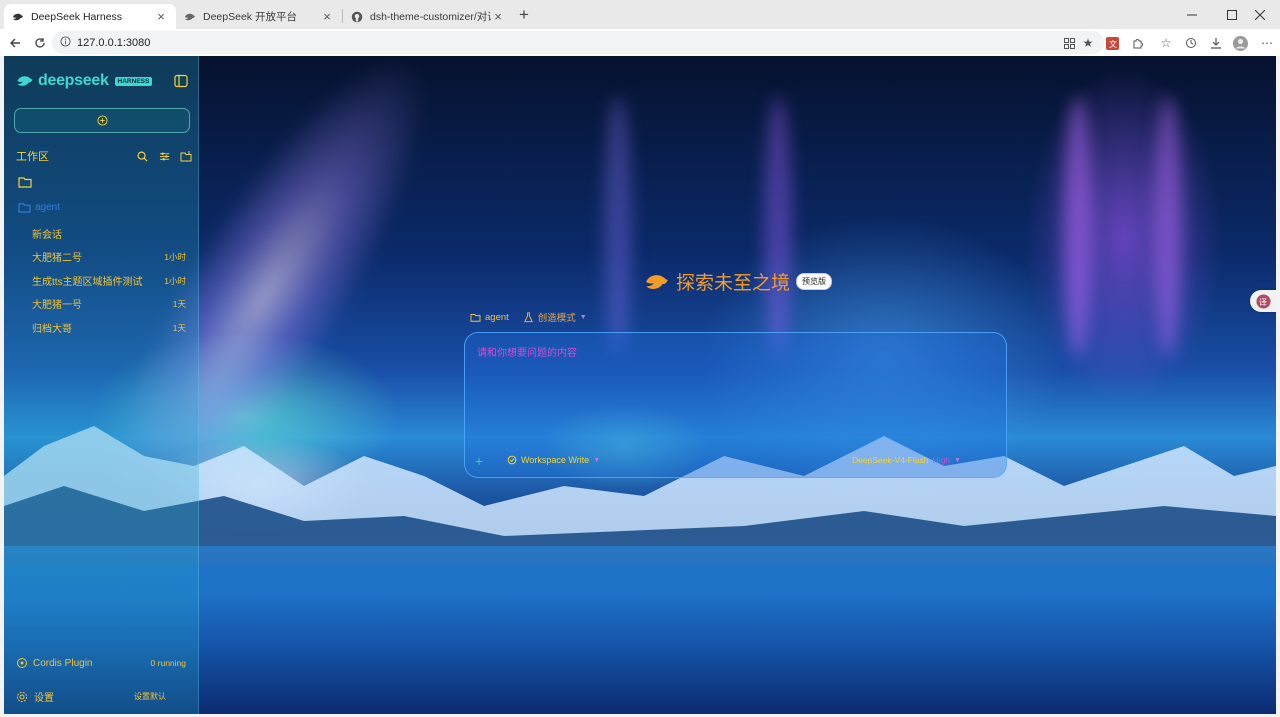  Describe the element at coordinates (104, 156) in the screenshot. I see `workspace-header: 工作区` at that location.